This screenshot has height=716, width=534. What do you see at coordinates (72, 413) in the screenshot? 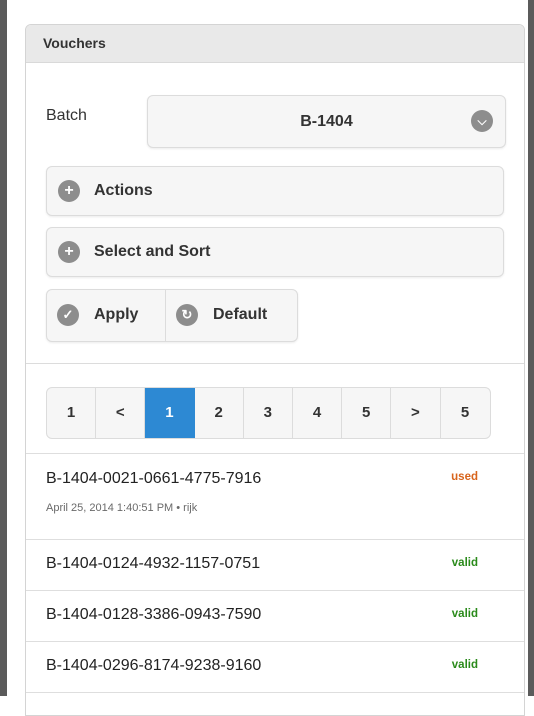
I see `page-first-button: 1` at bounding box center [72, 413].